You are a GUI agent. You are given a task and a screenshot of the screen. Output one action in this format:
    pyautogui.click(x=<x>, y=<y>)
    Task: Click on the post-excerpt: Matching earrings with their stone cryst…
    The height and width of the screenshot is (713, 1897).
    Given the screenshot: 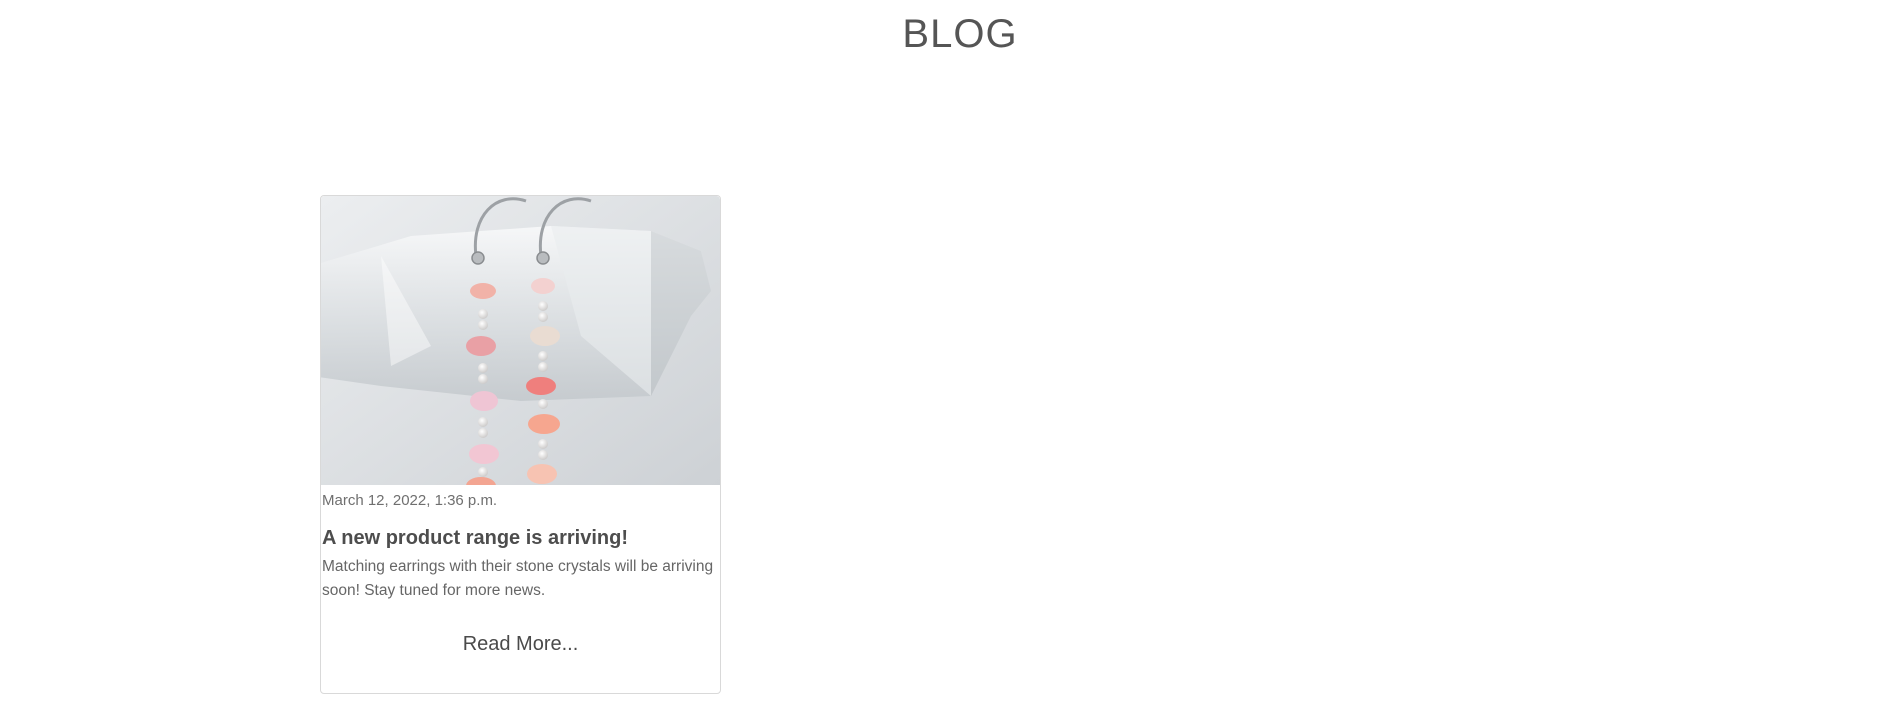 What is the action you would take?
    pyautogui.click(x=518, y=578)
    